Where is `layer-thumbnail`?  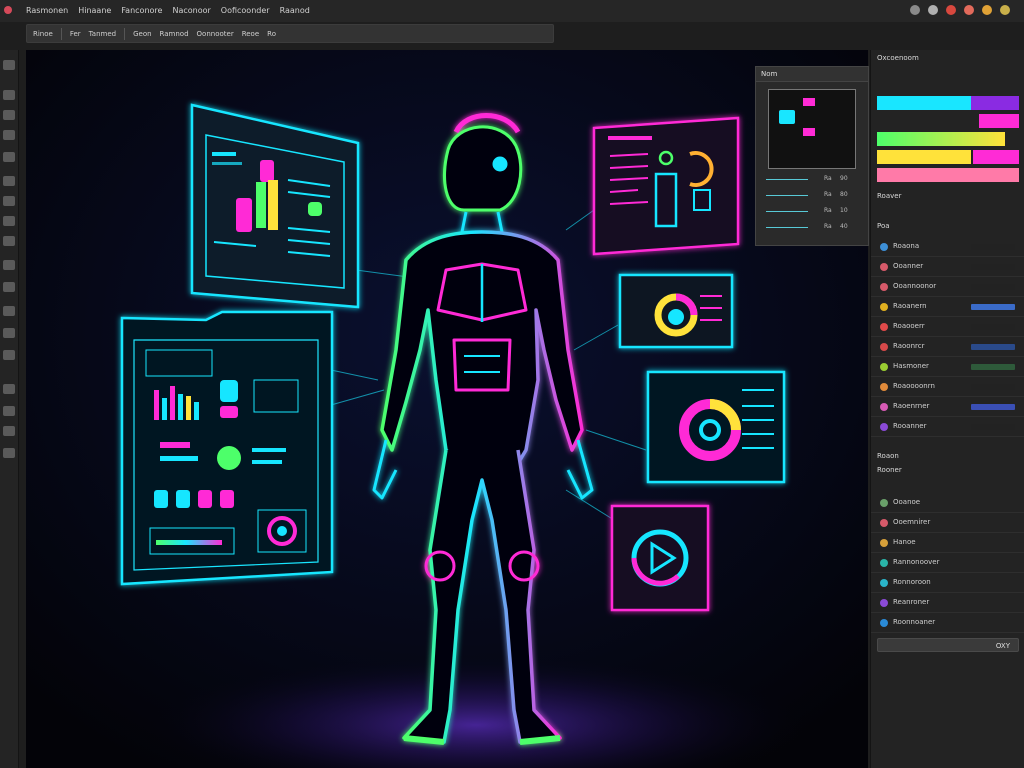 layer-thumbnail is located at coordinates (993, 287).